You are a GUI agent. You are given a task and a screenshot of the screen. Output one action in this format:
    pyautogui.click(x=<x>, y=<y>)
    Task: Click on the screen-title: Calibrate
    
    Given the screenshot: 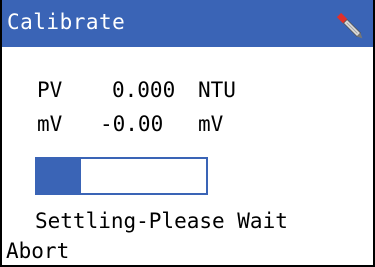 What is the action you would take?
    pyautogui.click(x=66, y=22)
    